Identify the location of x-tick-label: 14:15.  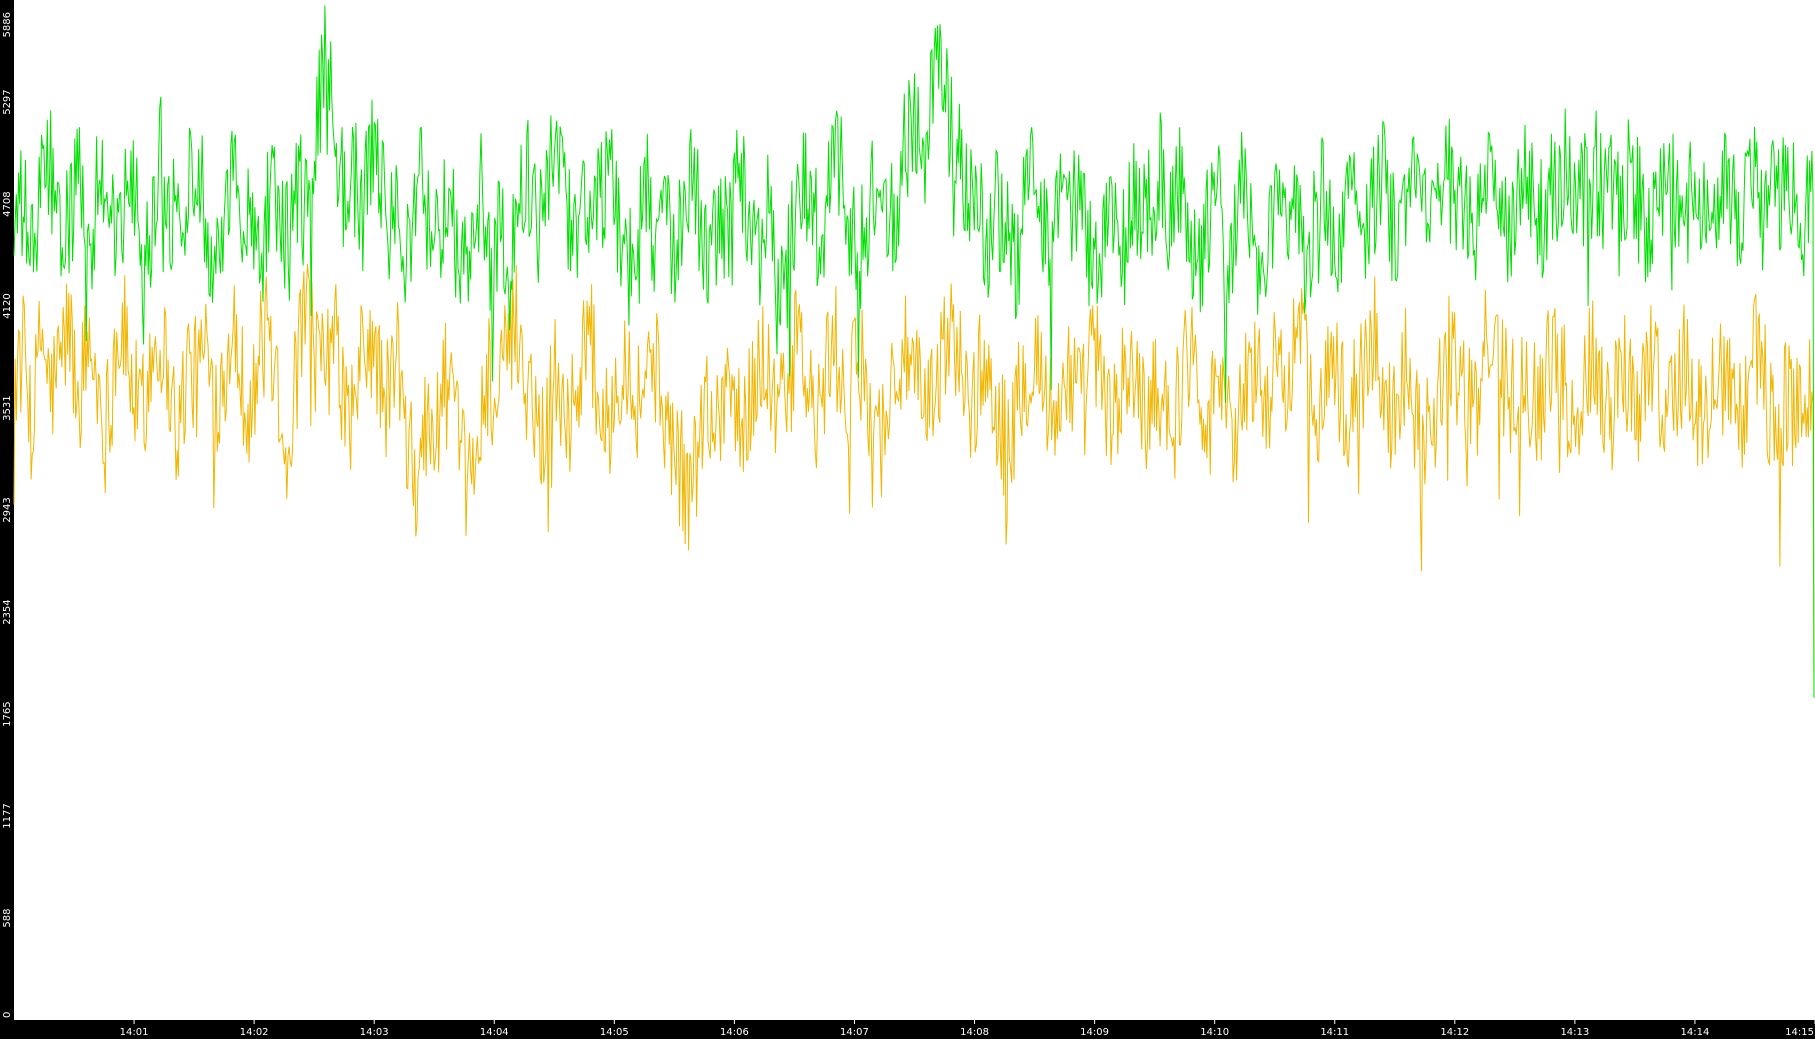
(1799, 1032).